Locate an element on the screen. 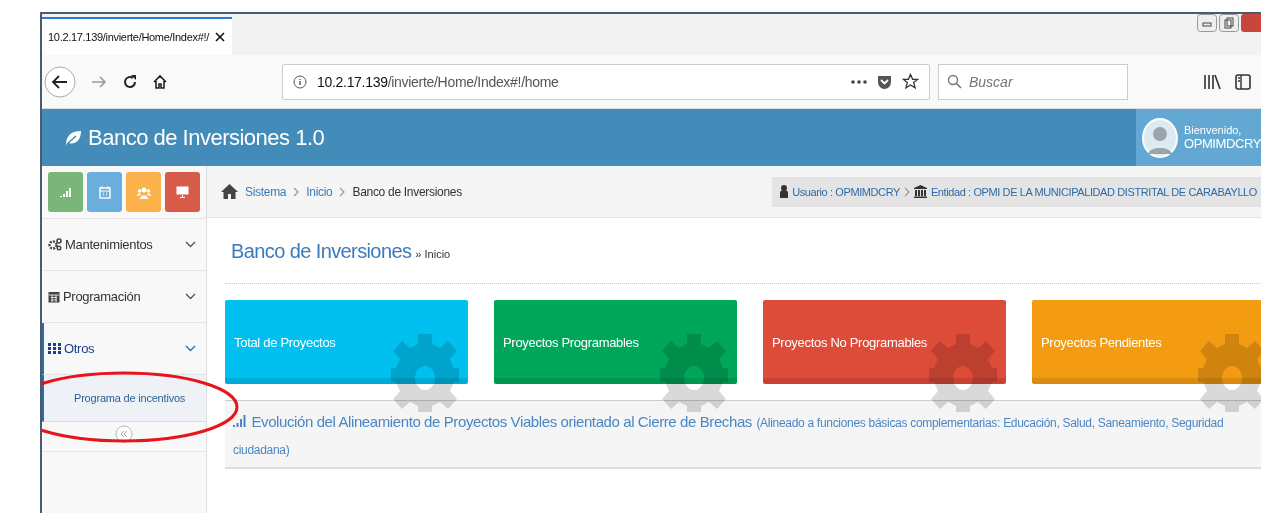 This screenshot has height=513, width=1261. star-icon is located at coordinates (910, 81).